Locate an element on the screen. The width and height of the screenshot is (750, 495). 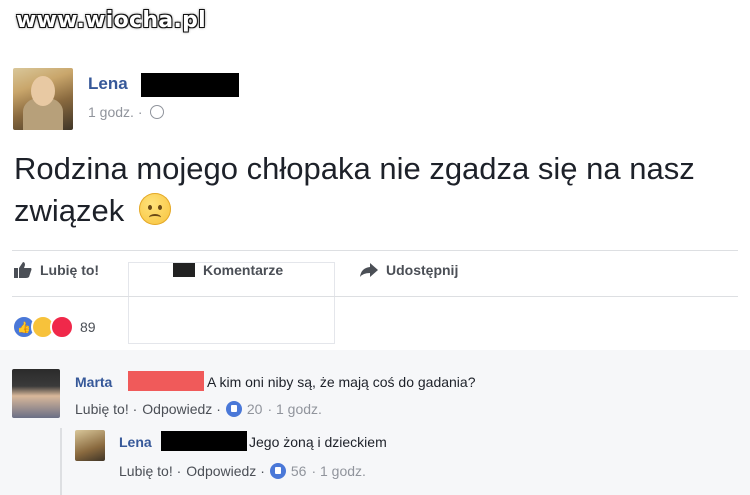
author-avatar is located at coordinates (43, 99).